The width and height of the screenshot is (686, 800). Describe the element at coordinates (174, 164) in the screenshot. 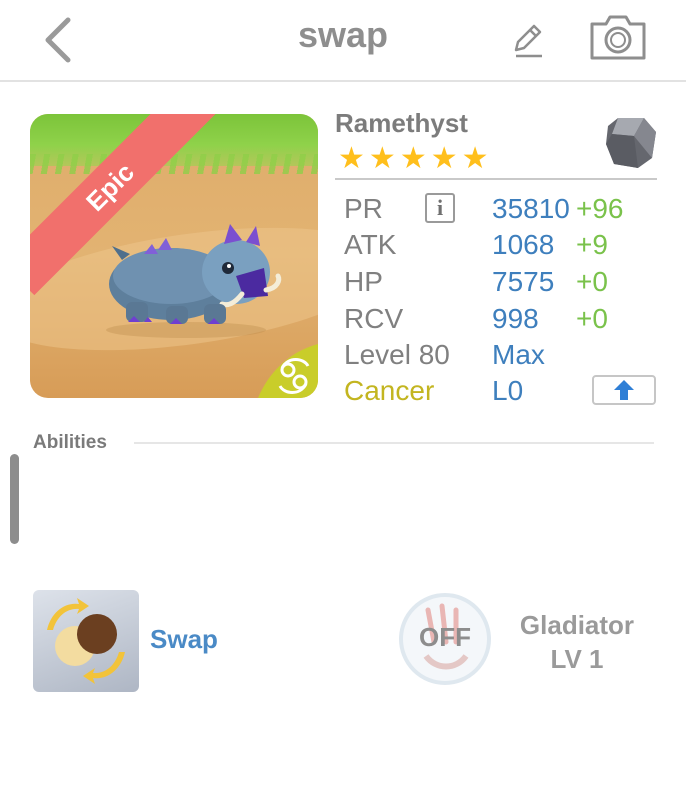

I see `grass-fringe` at that location.